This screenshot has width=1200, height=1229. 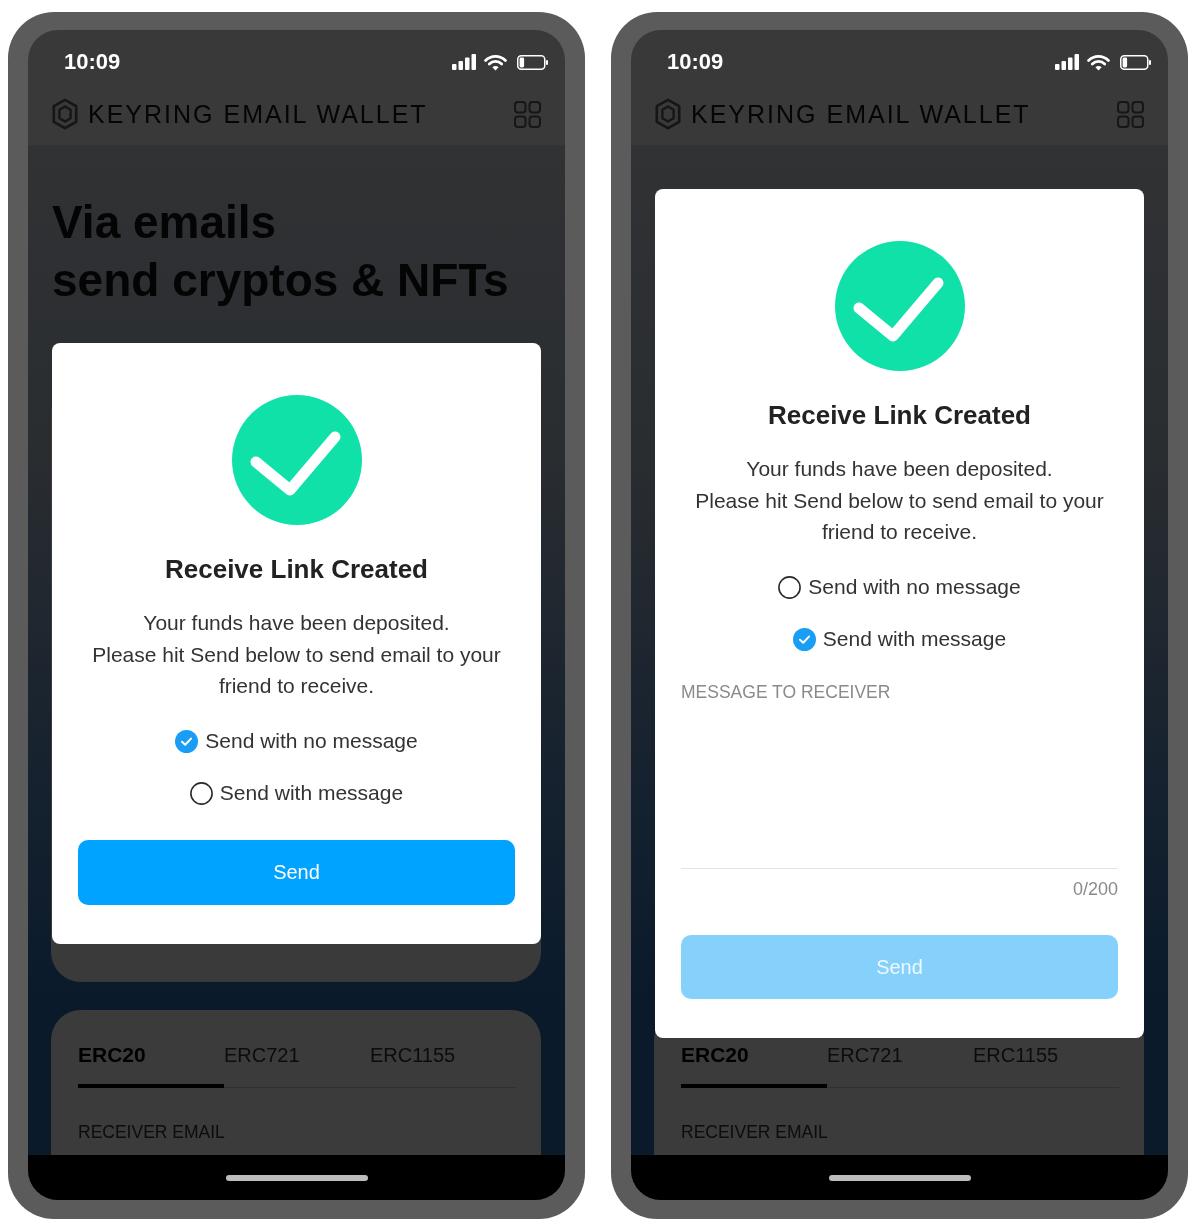 What do you see at coordinates (151, 1064) in the screenshot?
I see `tab: ERC20` at bounding box center [151, 1064].